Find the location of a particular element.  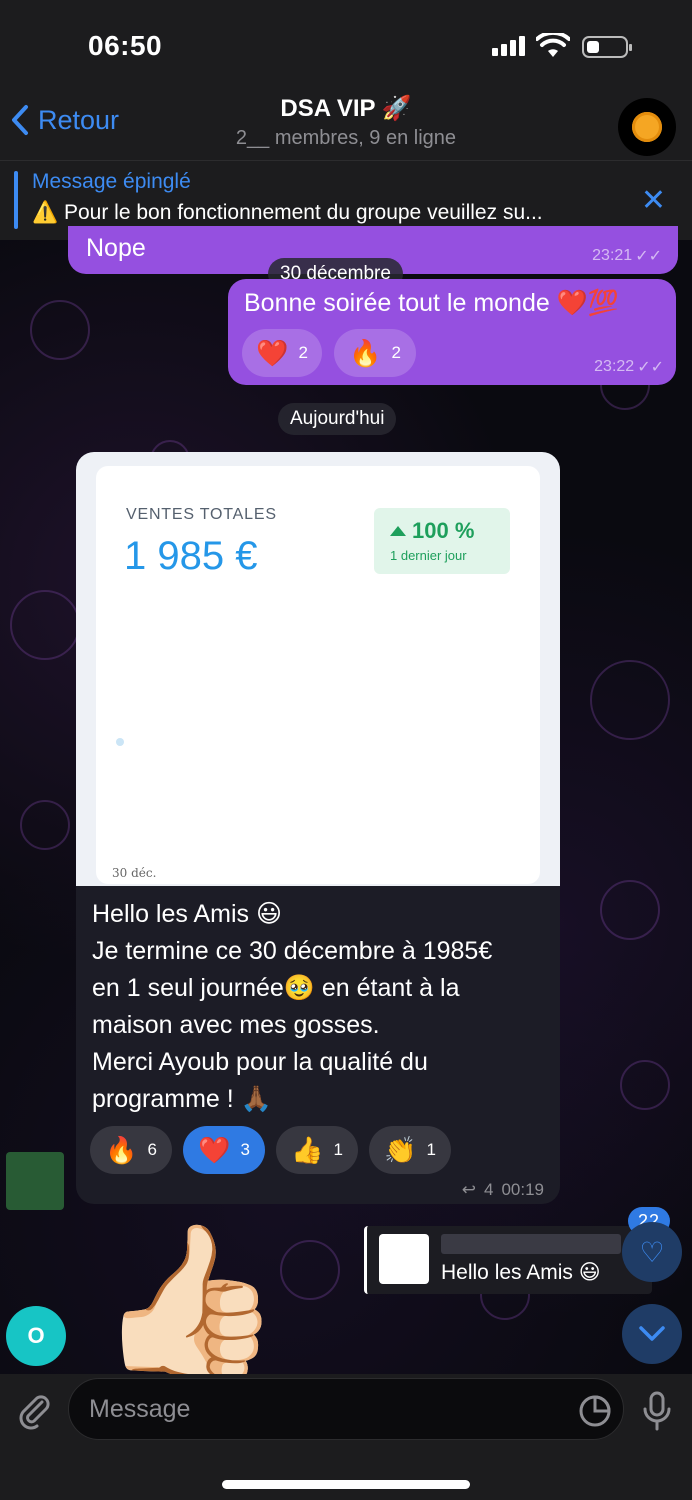

wifi-icon is located at coordinates (553, 45).